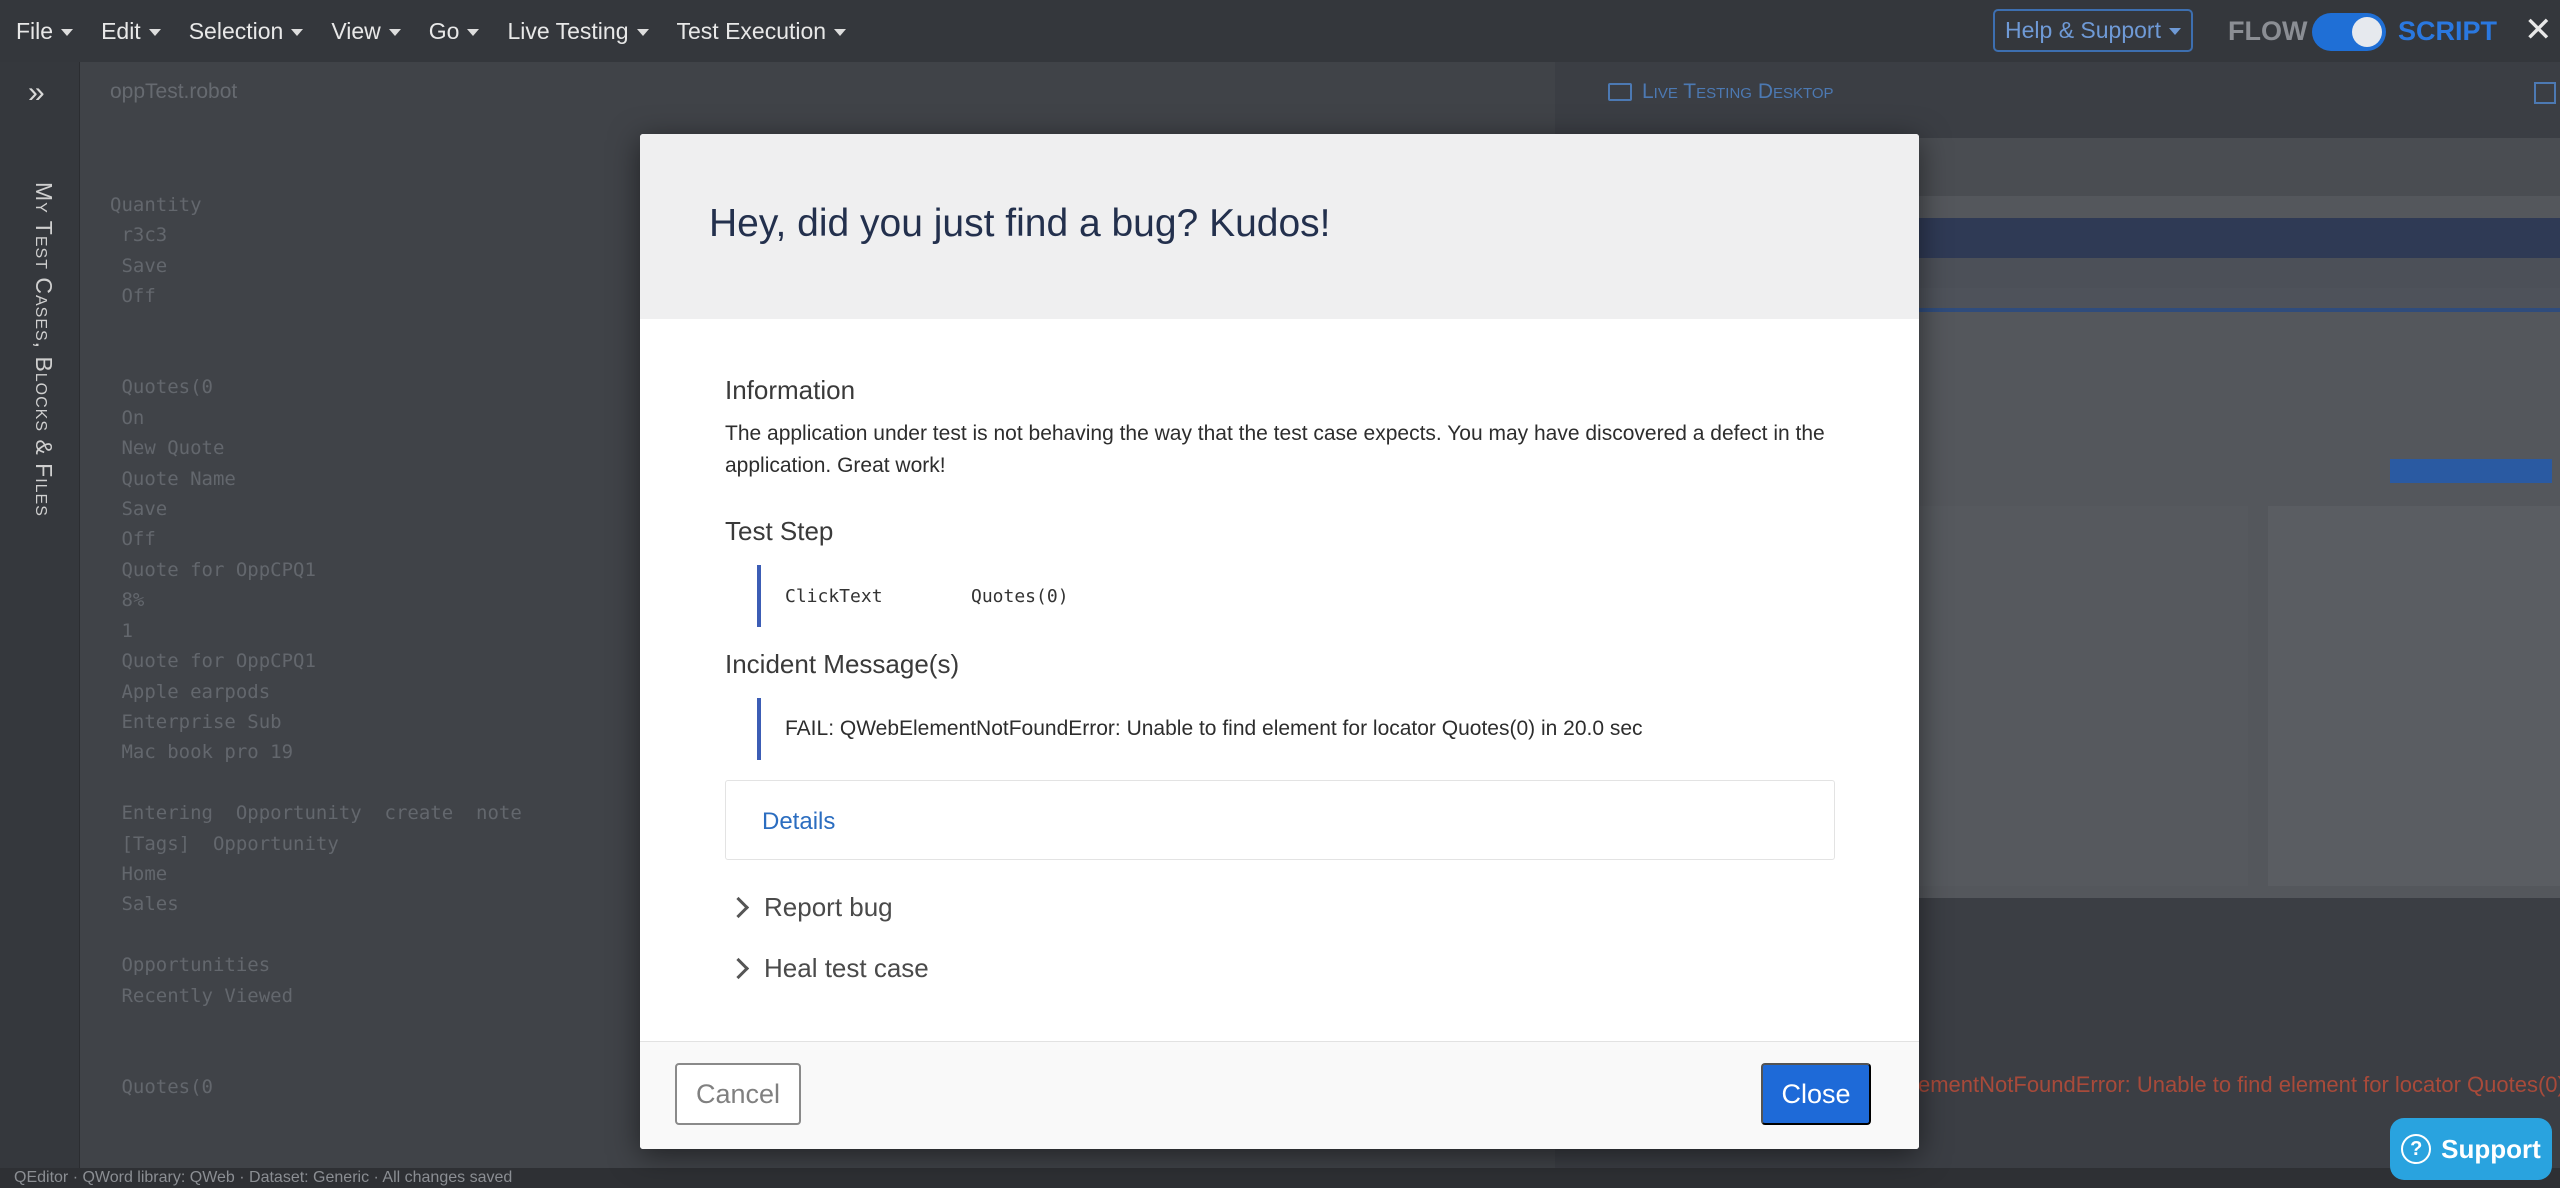  Describe the element at coordinates (798, 821) in the screenshot. I see `details-link: Details` at that location.